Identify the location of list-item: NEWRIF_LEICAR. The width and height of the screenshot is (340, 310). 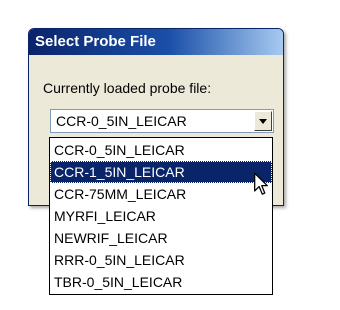
(161, 238).